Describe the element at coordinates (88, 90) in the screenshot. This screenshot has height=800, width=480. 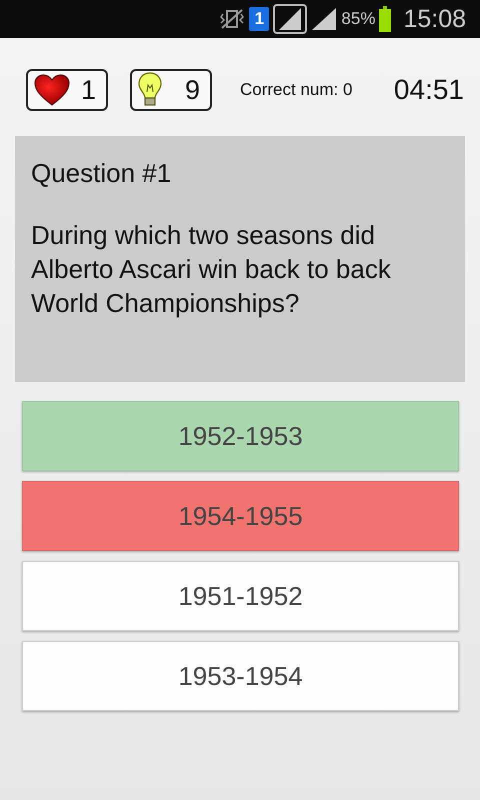
I see `lives-count: 1` at that location.